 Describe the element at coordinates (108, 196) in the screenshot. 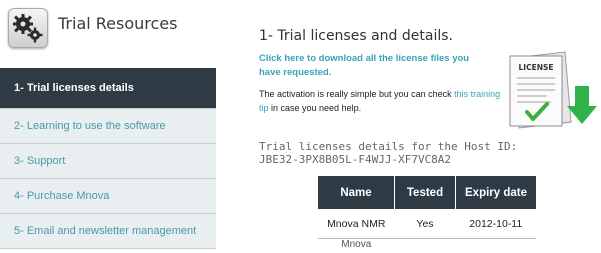

I see `sidebar-item-purchase: 4- Purchase Mnova` at that location.